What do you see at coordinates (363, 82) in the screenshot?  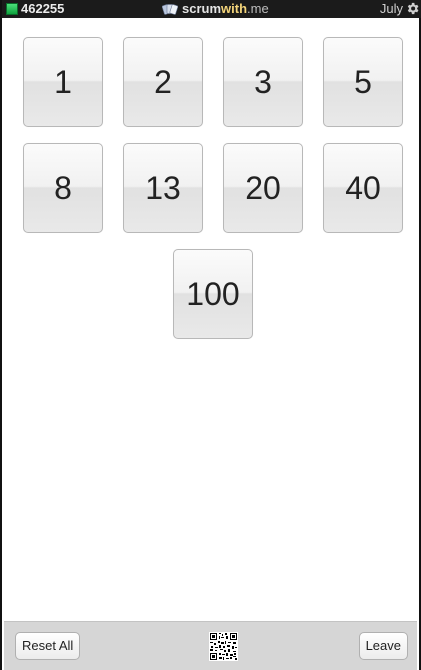 I see `card-5: 5` at bounding box center [363, 82].